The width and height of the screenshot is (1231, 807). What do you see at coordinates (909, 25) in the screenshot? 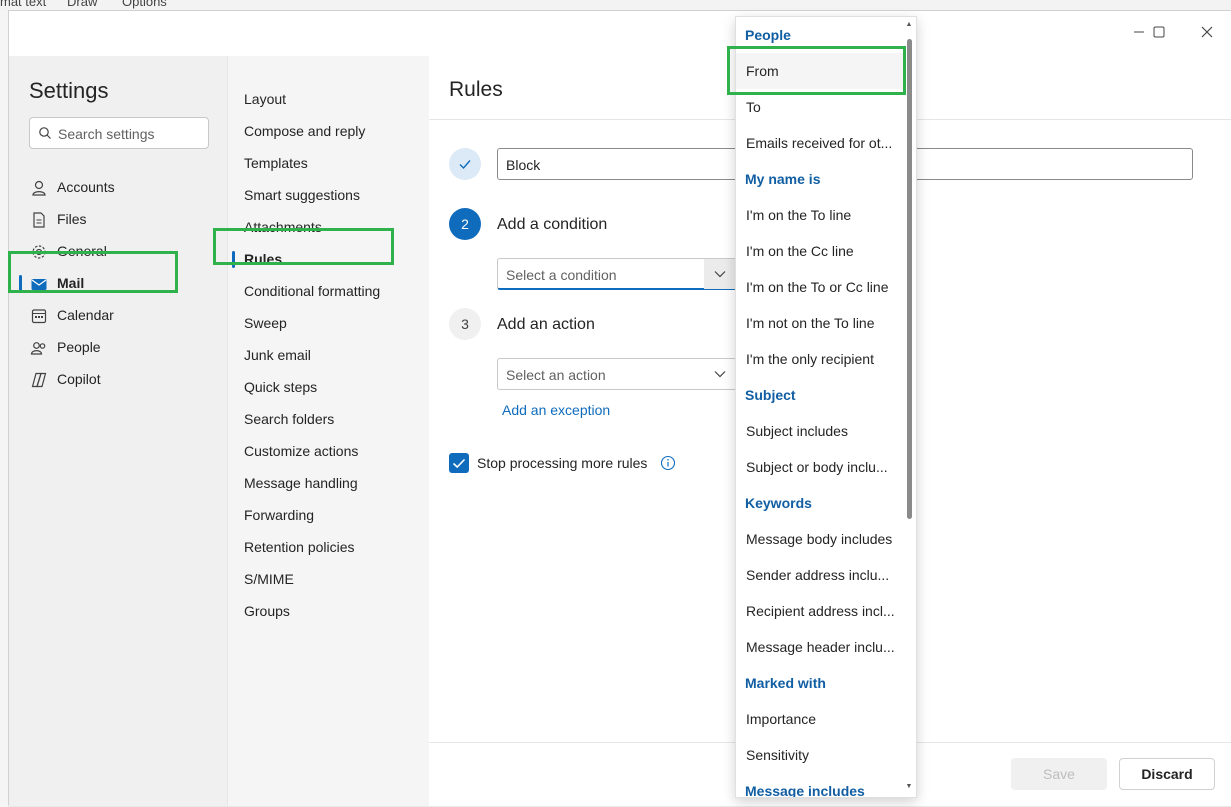
I see `scroll-up-icon: ▲` at bounding box center [909, 25].